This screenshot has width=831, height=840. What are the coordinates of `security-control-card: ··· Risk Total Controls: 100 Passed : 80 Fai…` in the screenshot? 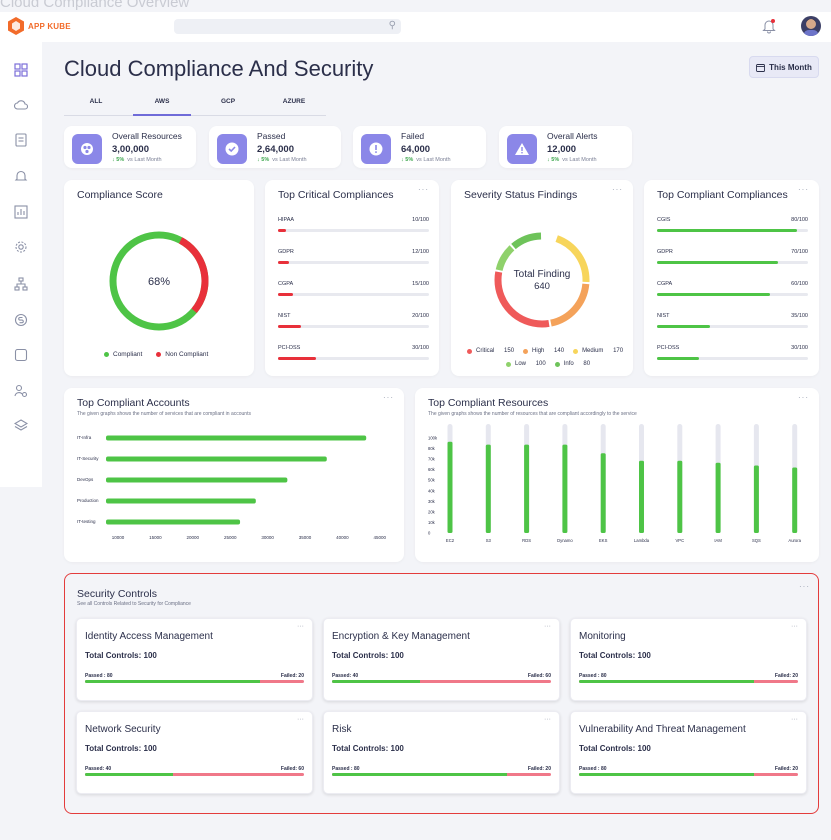 It's located at (441, 752).